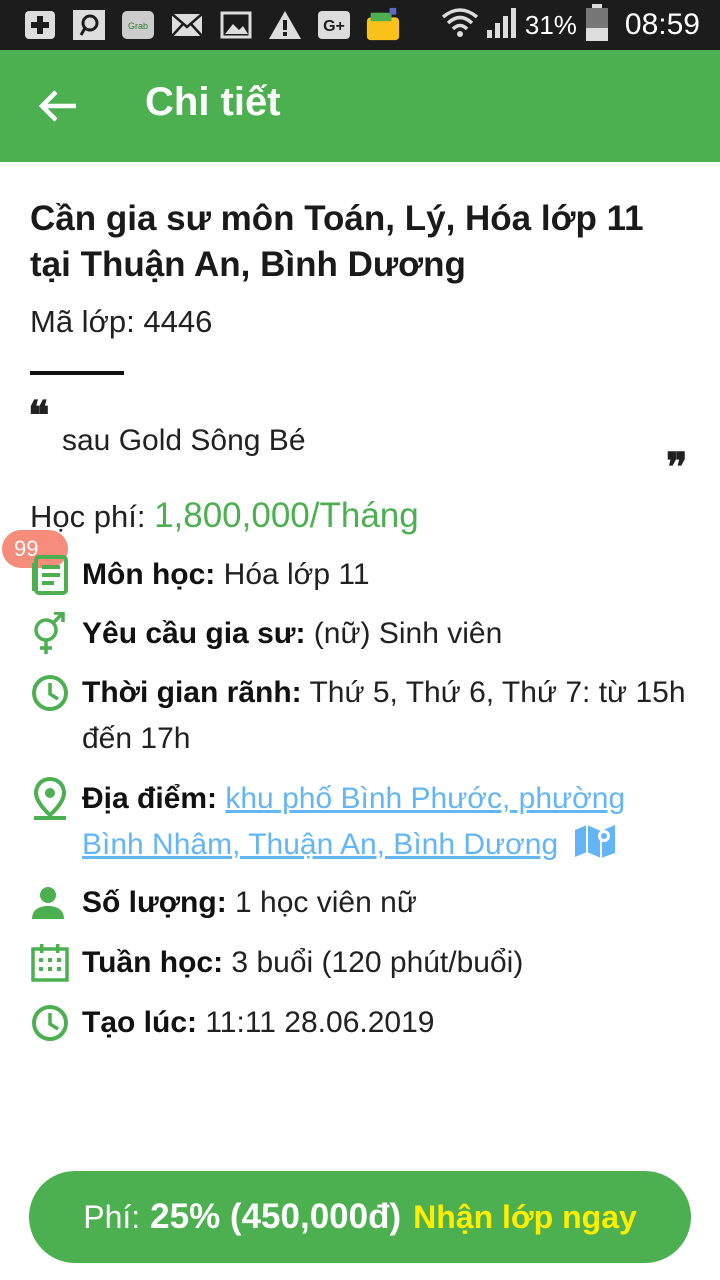 The width and height of the screenshot is (720, 1280). I want to click on signal-icon, so click(502, 25).